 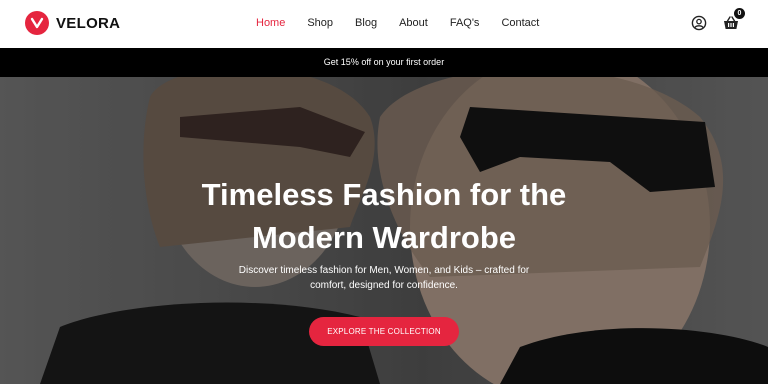 What do you see at coordinates (366, 23) in the screenshot?
I see `nav-blog: Blog` at bounding box center [366, 23].